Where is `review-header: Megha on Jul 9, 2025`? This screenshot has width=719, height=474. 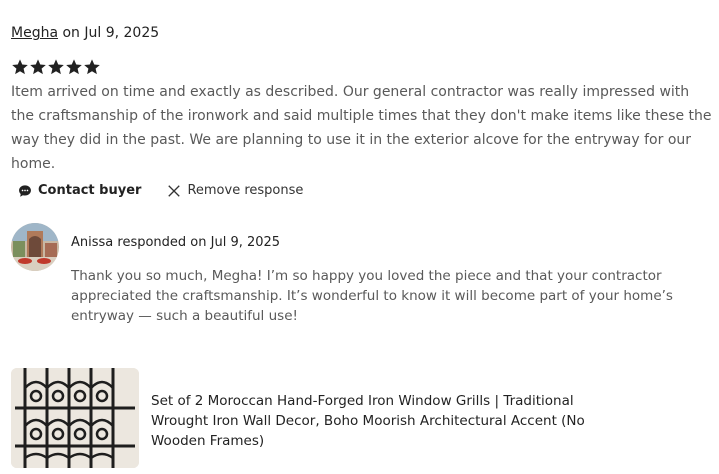
review-header: Megha on Jul 9, 2025 is located at coordinates (85, 33).